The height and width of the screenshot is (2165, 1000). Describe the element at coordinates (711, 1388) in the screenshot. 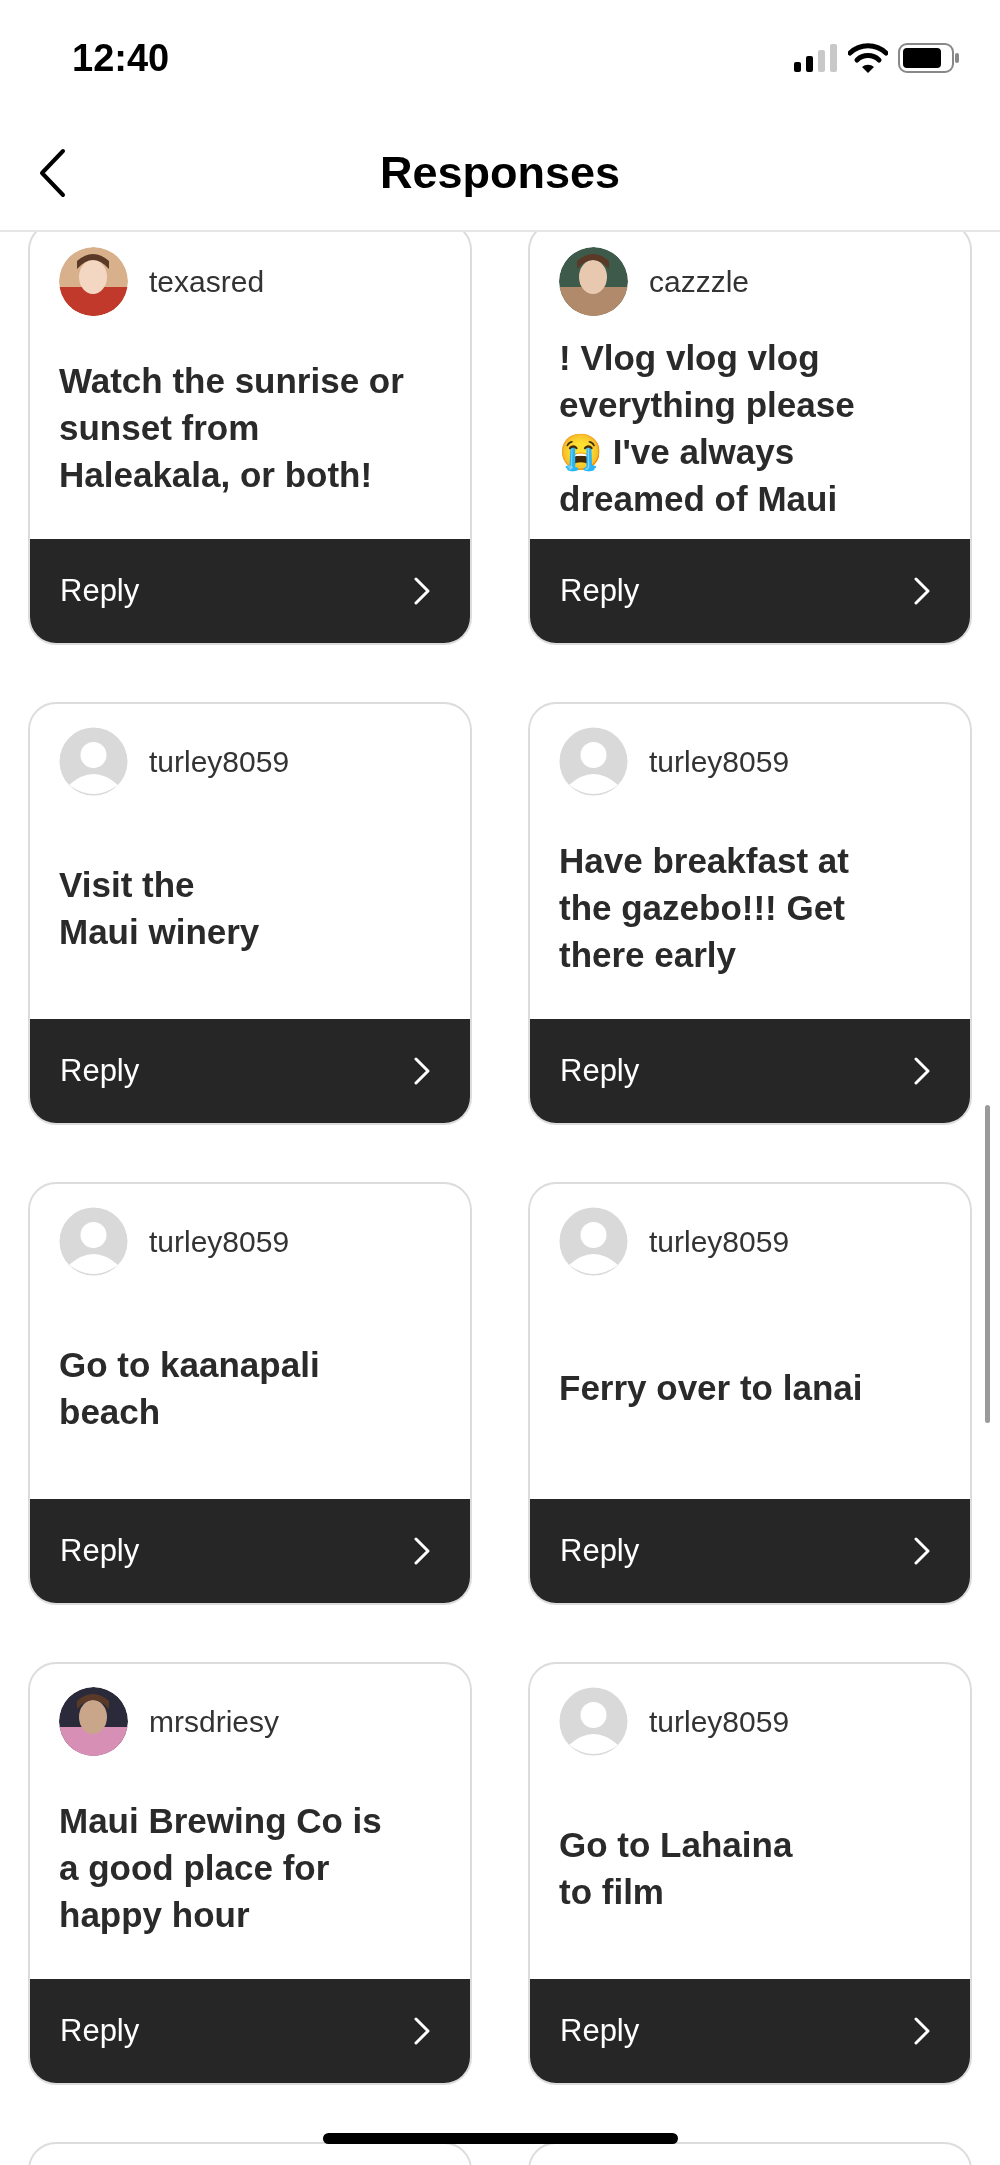

I see `response-text: Ferry over to lanai` at that location.